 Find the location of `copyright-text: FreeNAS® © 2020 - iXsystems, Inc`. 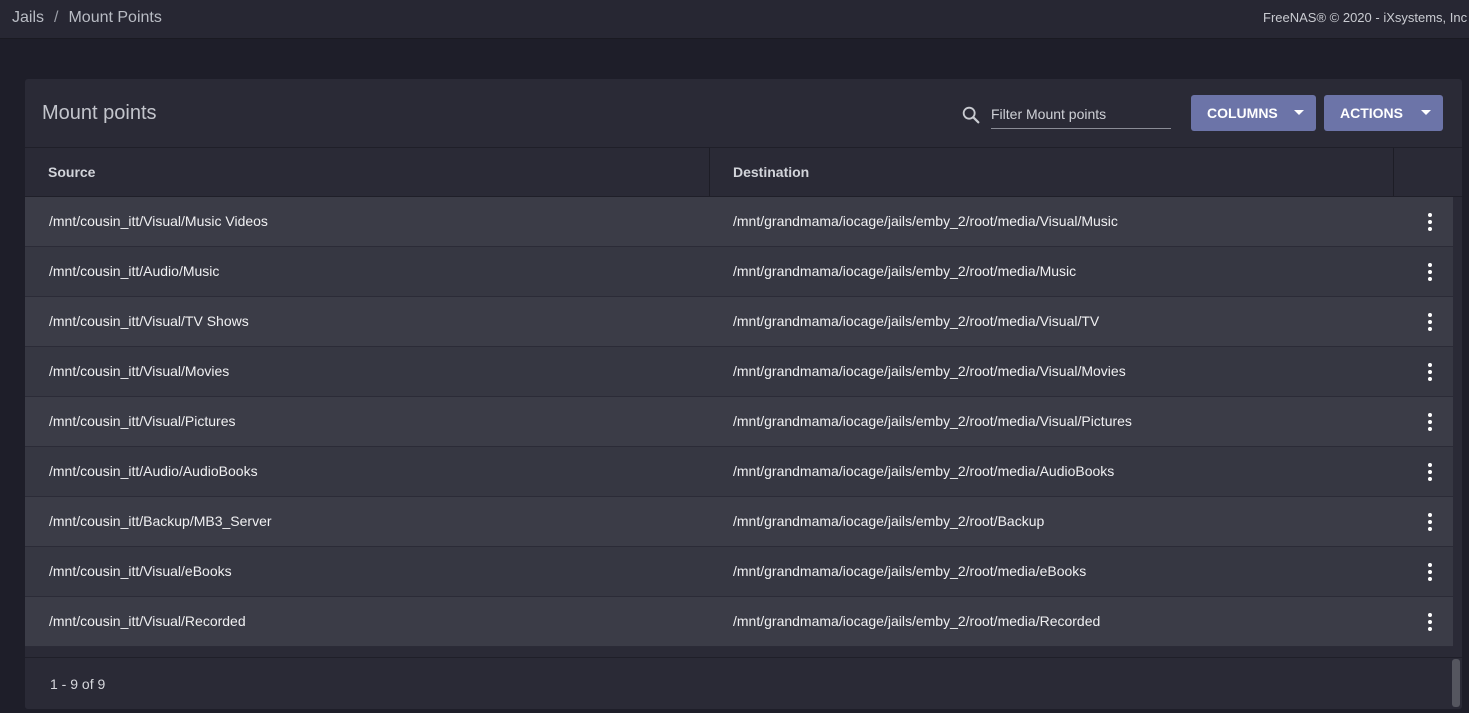

copyright-text: FreeNAS® © 2020 - iXsystems, Inc is located at coordinates (1365, 17).